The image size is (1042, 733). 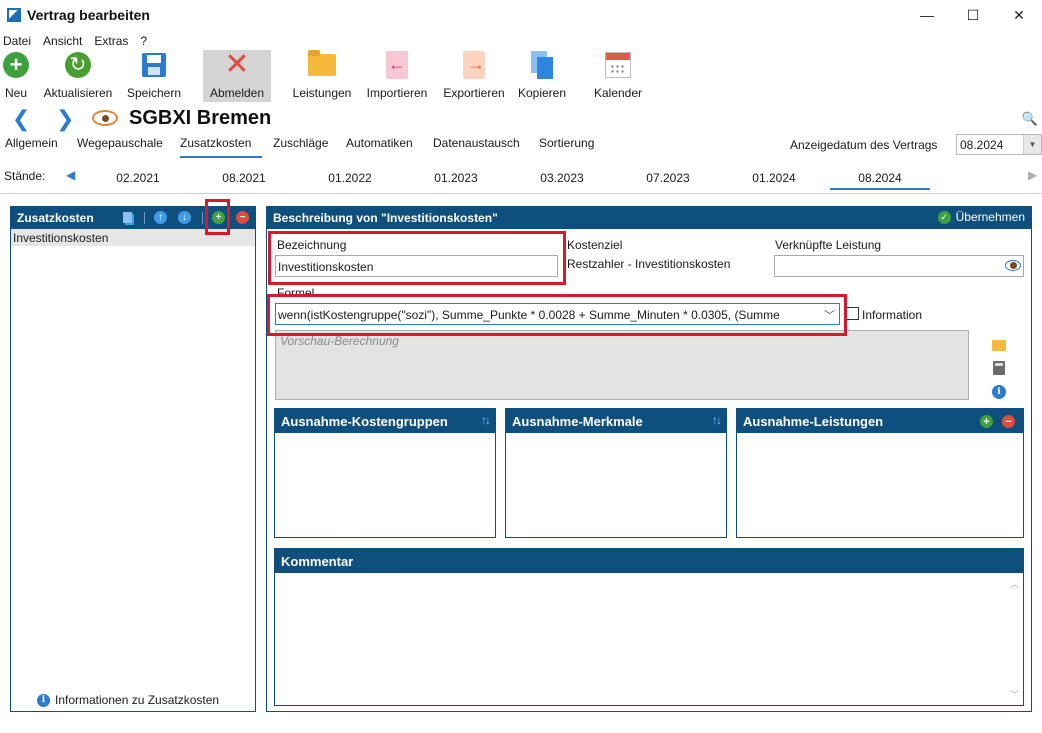 I want to click on menu-help: ?, so click(x=145, y=41).